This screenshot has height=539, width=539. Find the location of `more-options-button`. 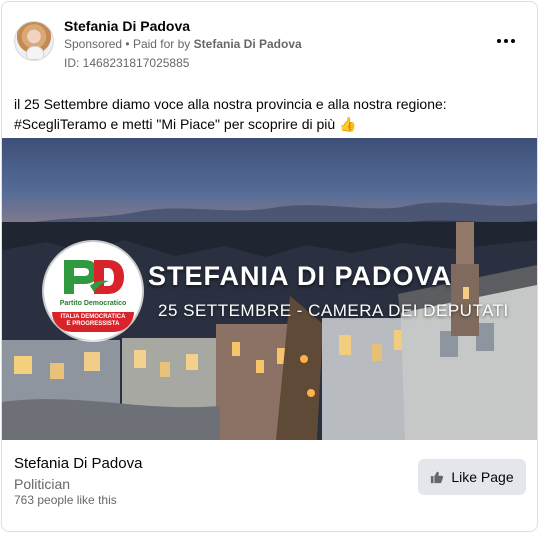

more-options-button is located at coordinates (506, 41).